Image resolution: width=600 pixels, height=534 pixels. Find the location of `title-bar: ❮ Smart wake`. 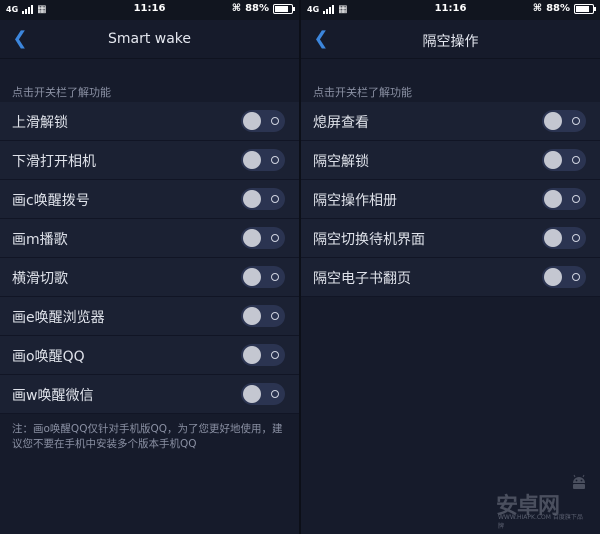

title-bar: ❮ Smart wake is located at coordinates (149, 39).